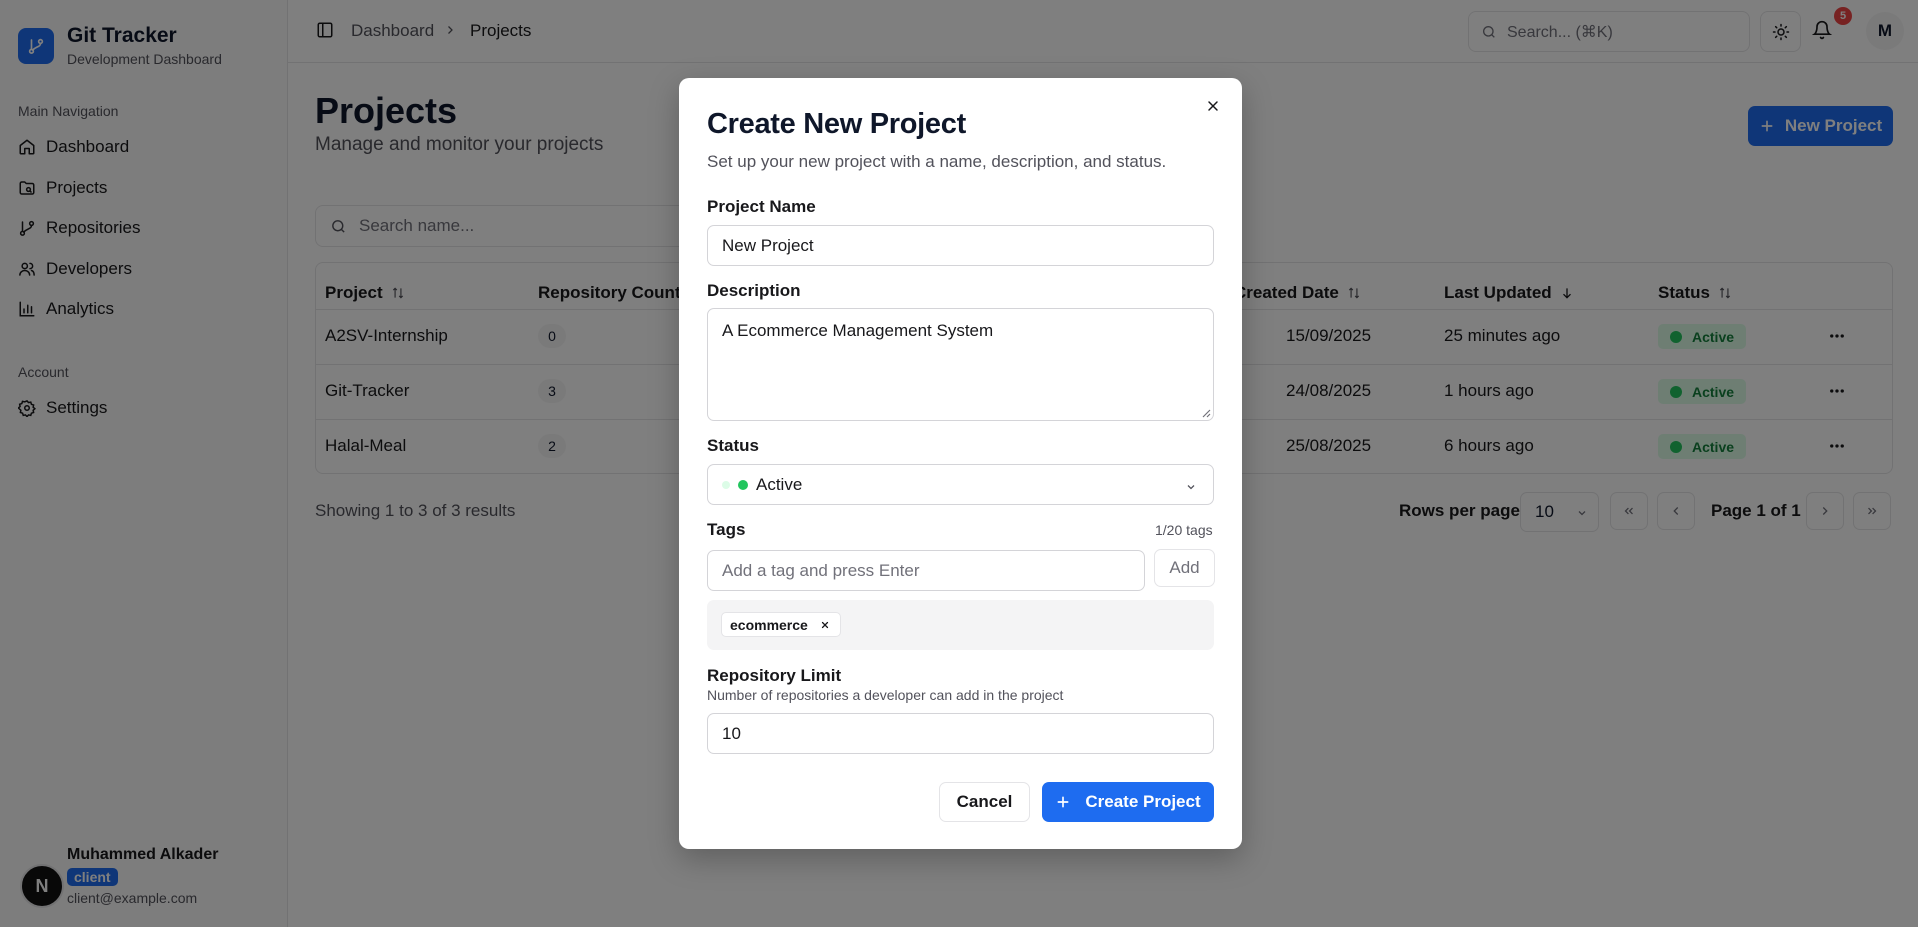 The height and width of the screenshot is (927, 1918). Describe the element at coordinates (731, 733) in the screenshot. I see `repo-limit-value: 10` at that location.